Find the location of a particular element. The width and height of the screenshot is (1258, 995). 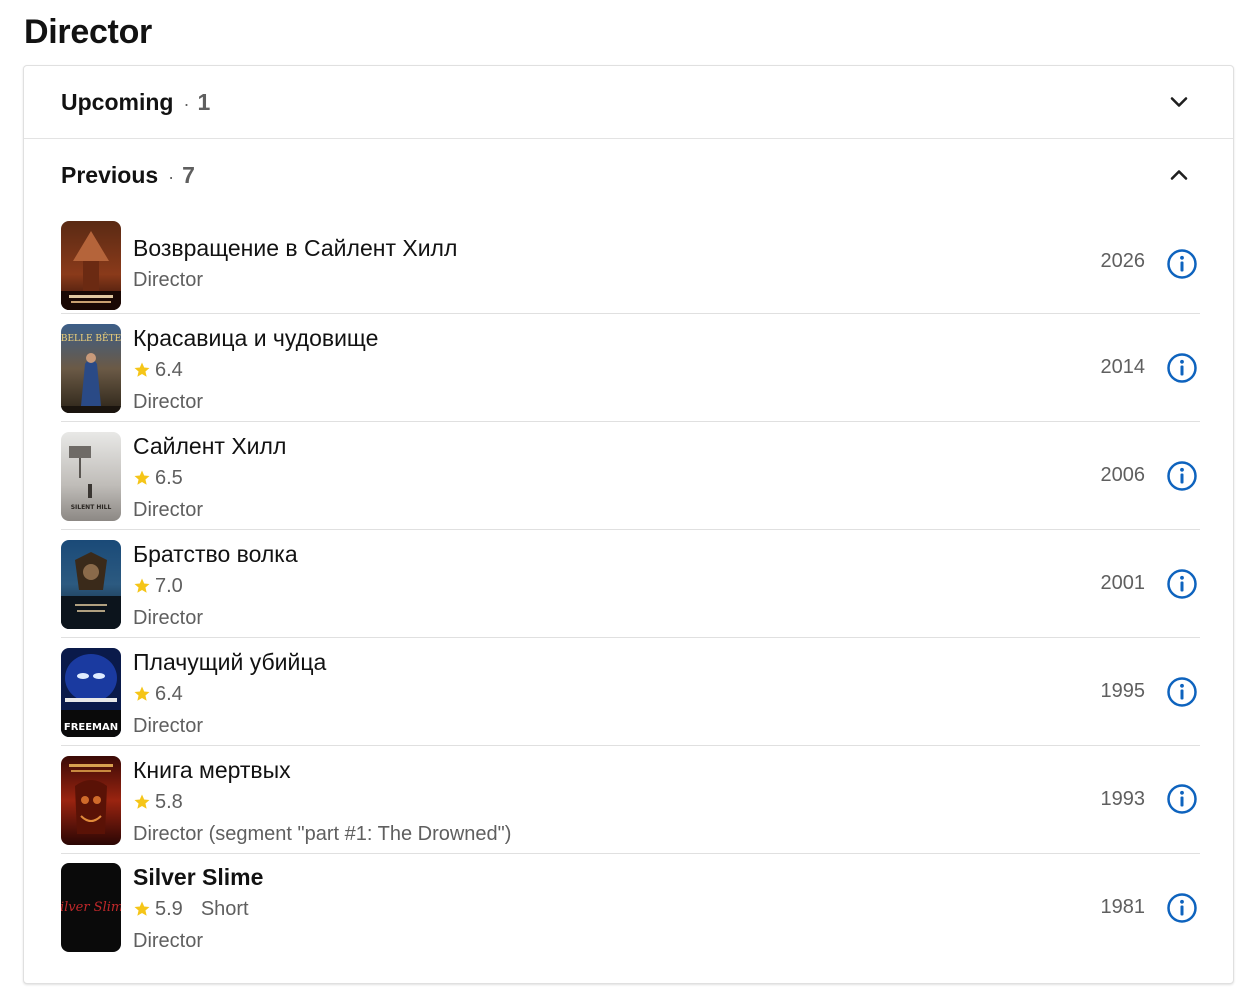

rating-value: 5.9 is located at coordinates (169, 909).